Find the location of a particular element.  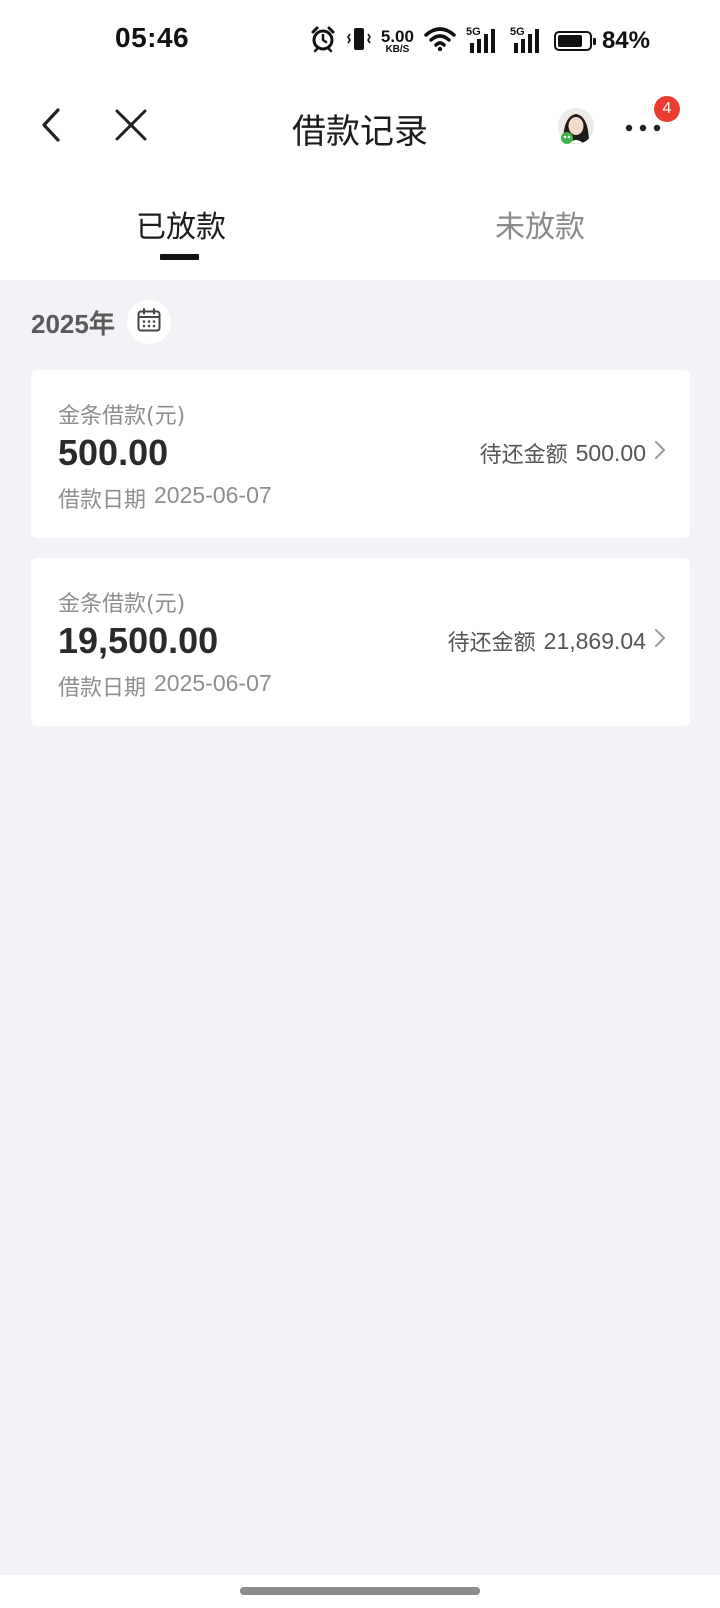

avatar is located at coordinates (576, 126).